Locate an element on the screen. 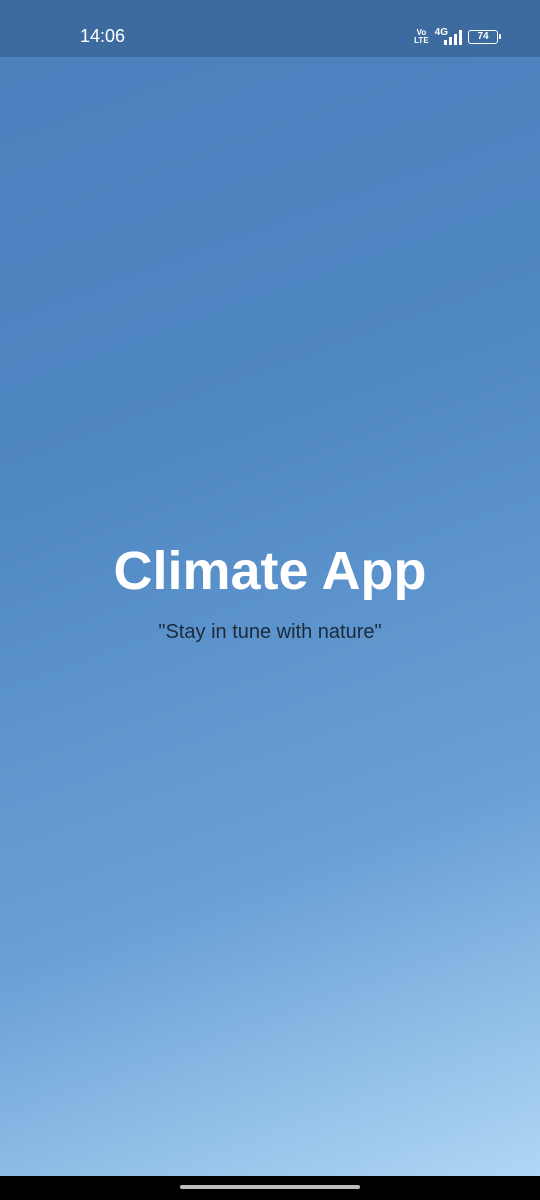 The image size is (540, 1200). status-time: 14:06 is located at coordinates (103, 36).